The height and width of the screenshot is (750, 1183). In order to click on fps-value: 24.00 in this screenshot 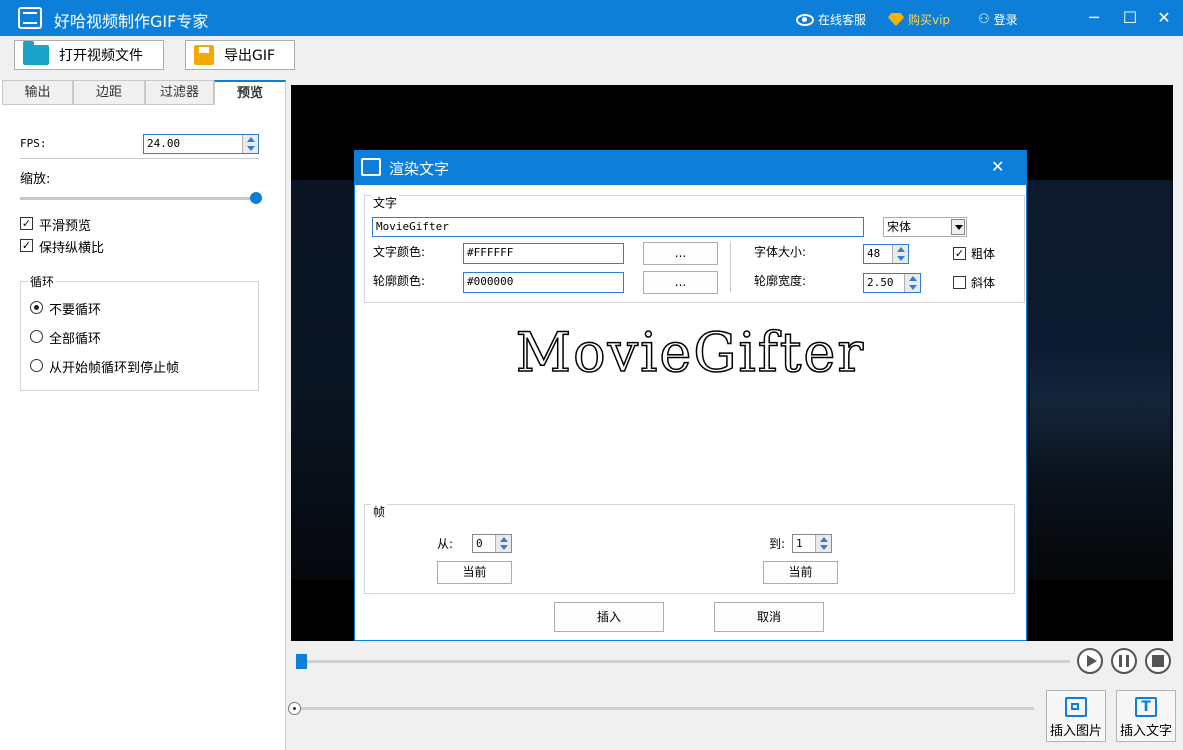, I will do `click(164, 143)`.